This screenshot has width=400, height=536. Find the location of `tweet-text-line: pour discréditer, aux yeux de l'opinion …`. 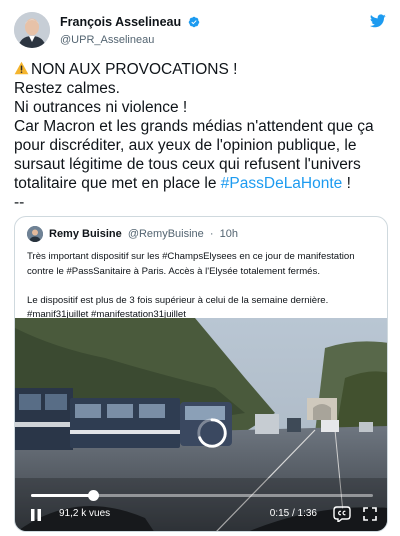

tweet-text-line: pour discréditer, aux yeux de l'opinion … is located at coordinates (185, 145).